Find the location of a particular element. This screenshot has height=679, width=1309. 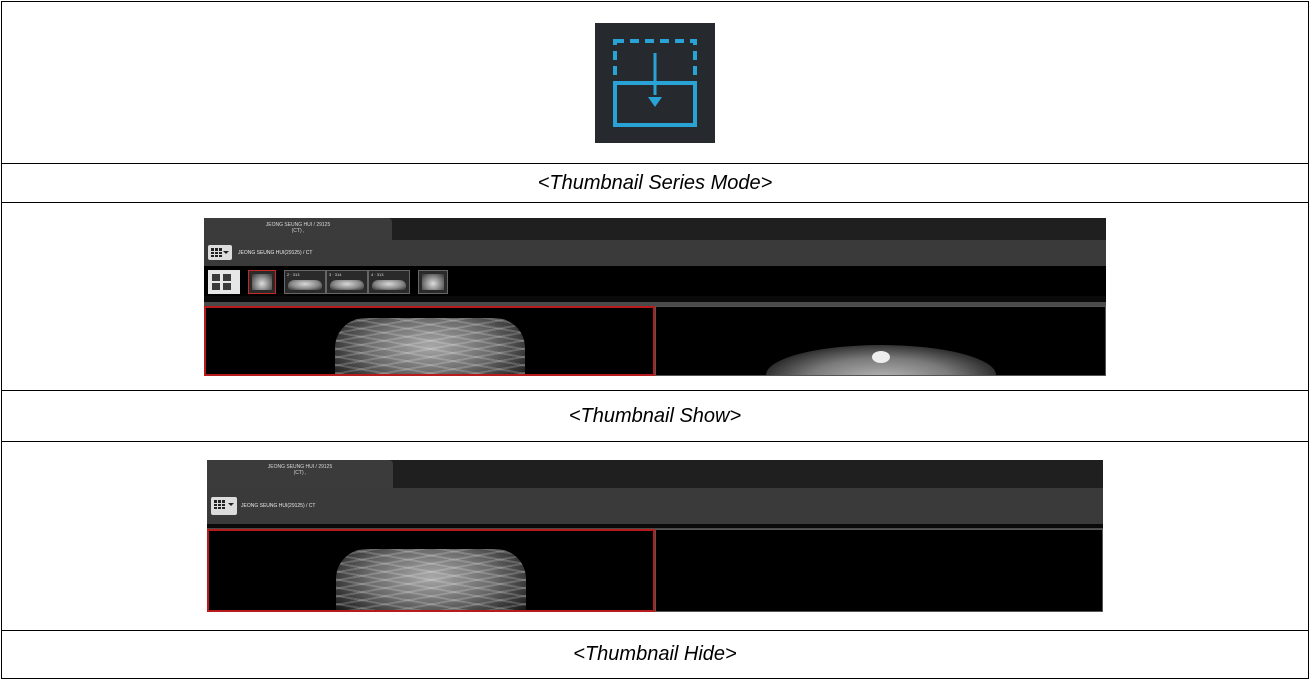

caption-hide-cell: <Thumbnail Hide> is located at coordinates (655, 654).